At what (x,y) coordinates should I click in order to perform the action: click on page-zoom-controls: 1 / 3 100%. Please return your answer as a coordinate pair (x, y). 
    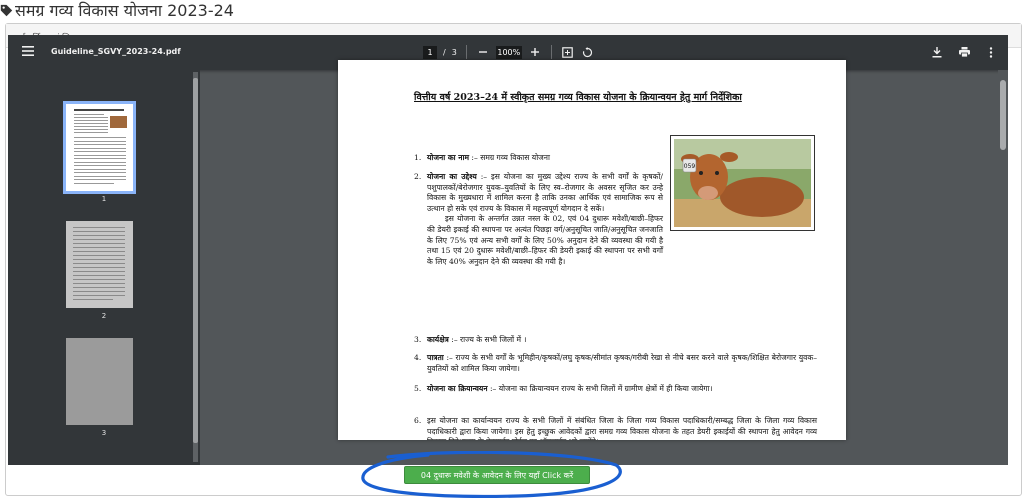
    Looking at the image, I should click on (509, 52).